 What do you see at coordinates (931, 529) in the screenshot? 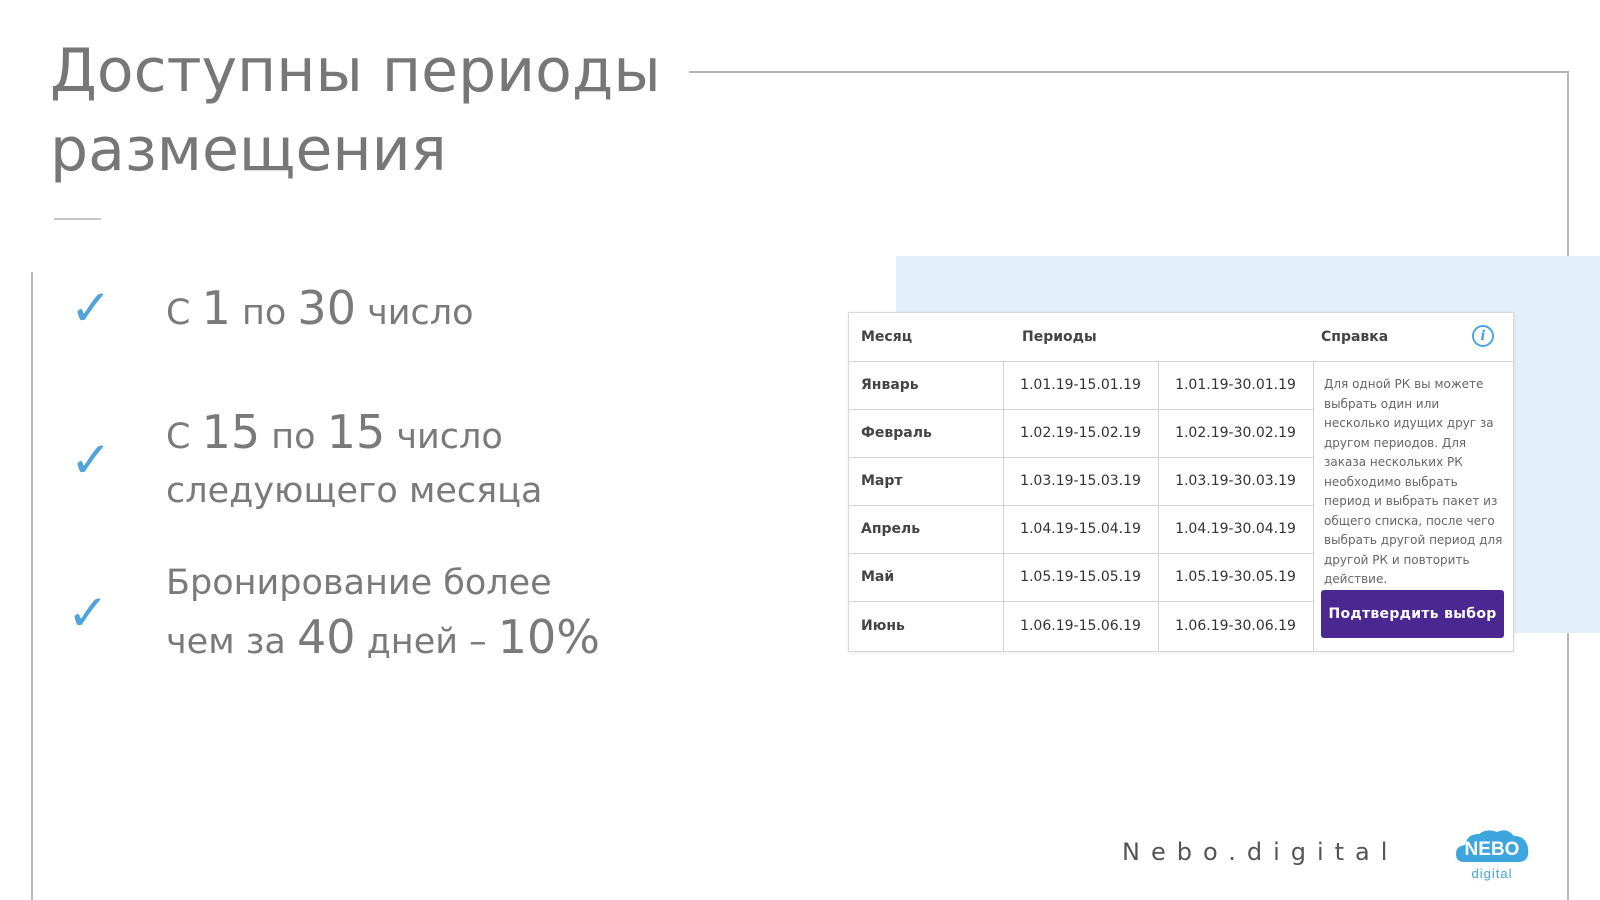
I see `table-row-month: Апрель` at bounding box center [931, 529].